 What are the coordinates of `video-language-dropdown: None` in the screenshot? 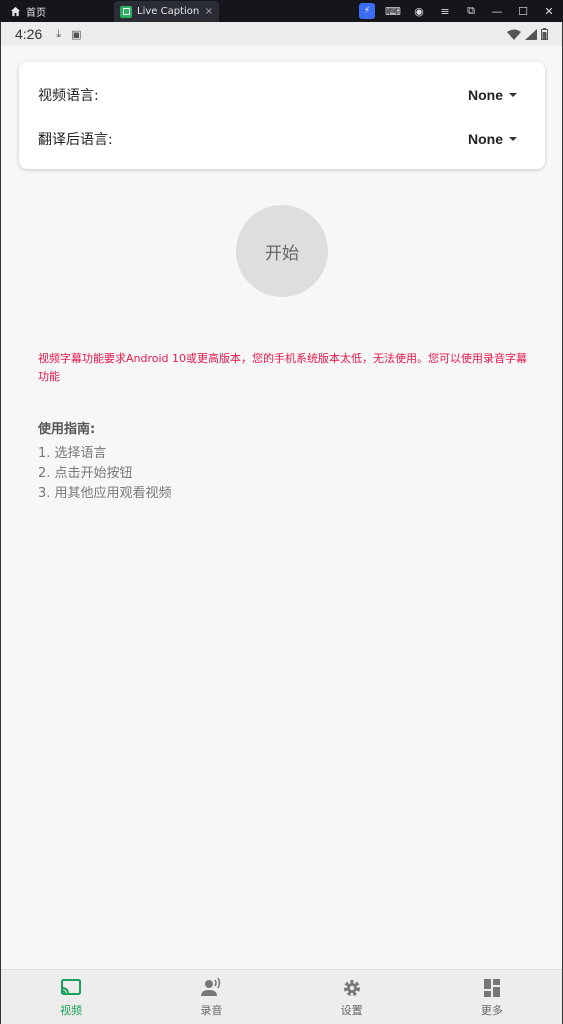 It's located at (492, 95).